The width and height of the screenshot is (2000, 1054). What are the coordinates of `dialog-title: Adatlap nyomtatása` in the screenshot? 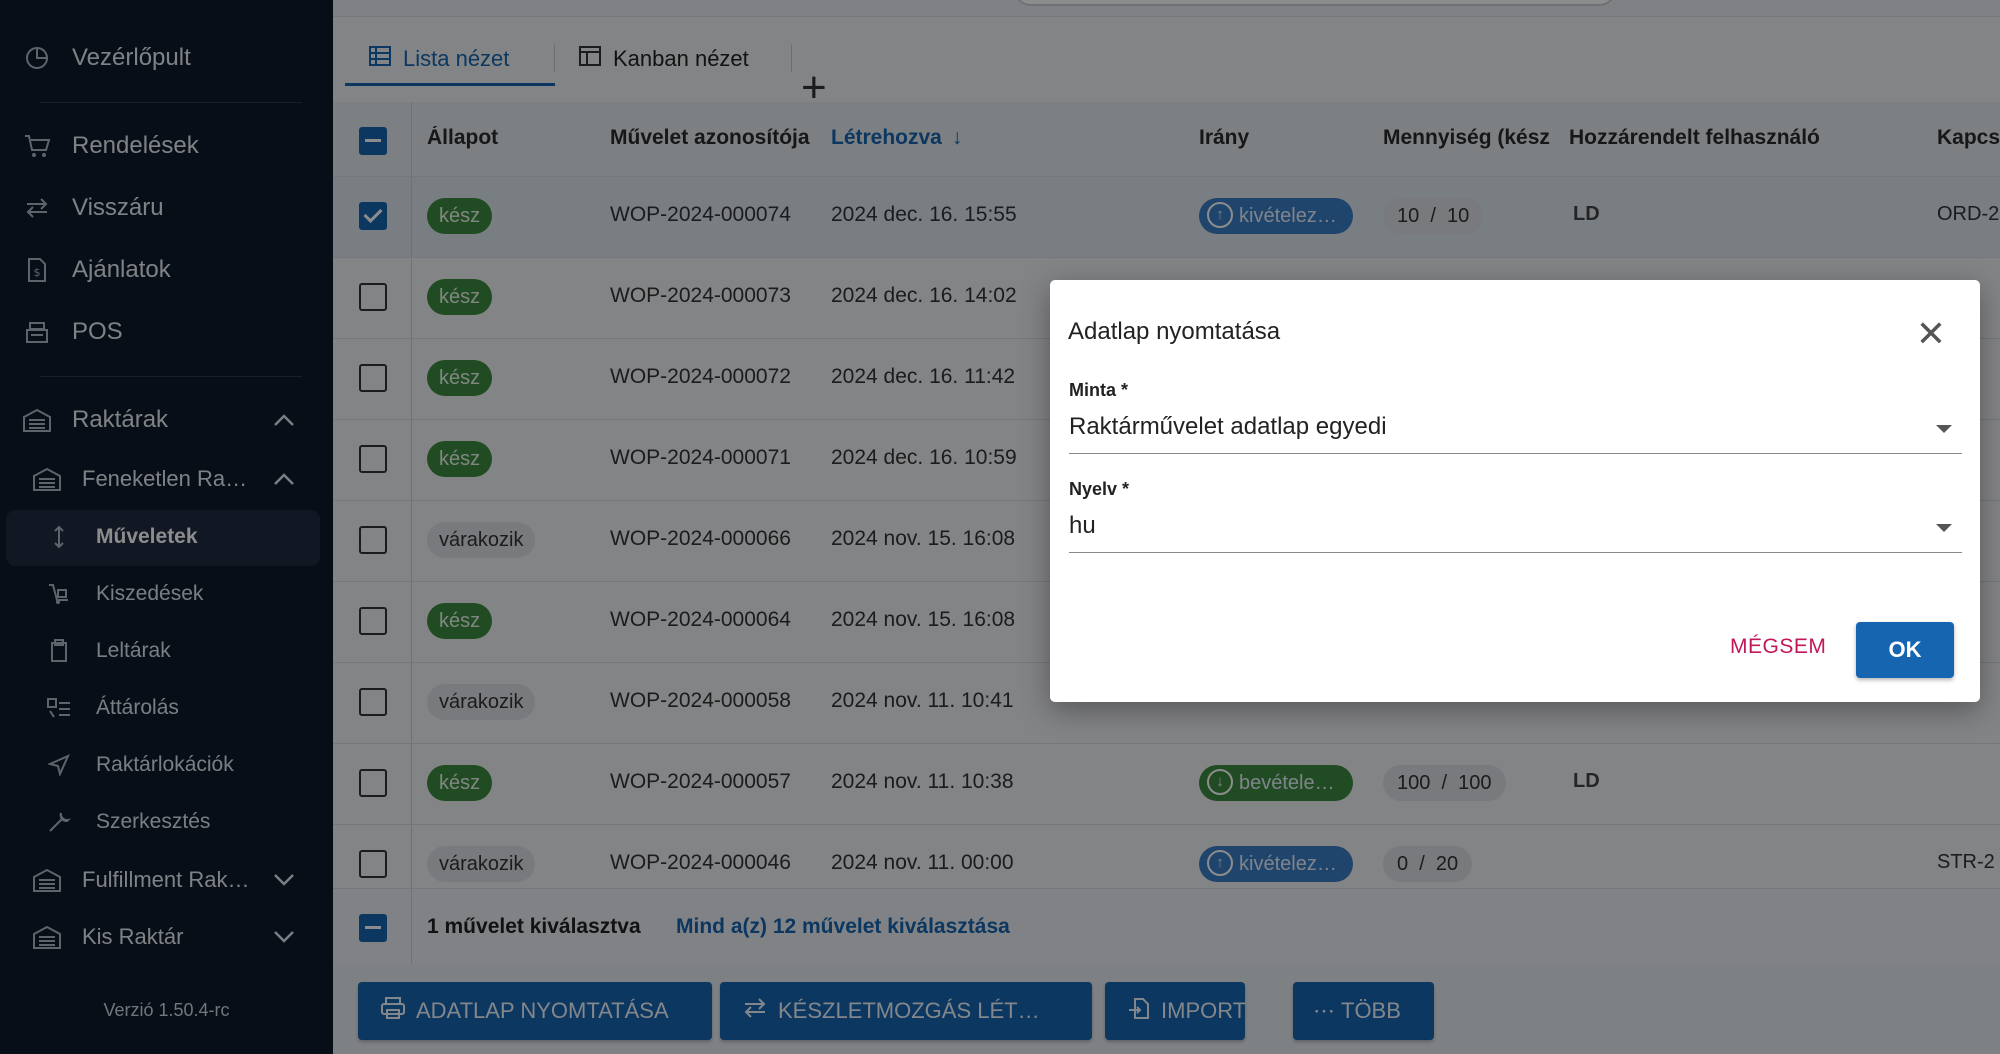 It's located at (1174, 331).